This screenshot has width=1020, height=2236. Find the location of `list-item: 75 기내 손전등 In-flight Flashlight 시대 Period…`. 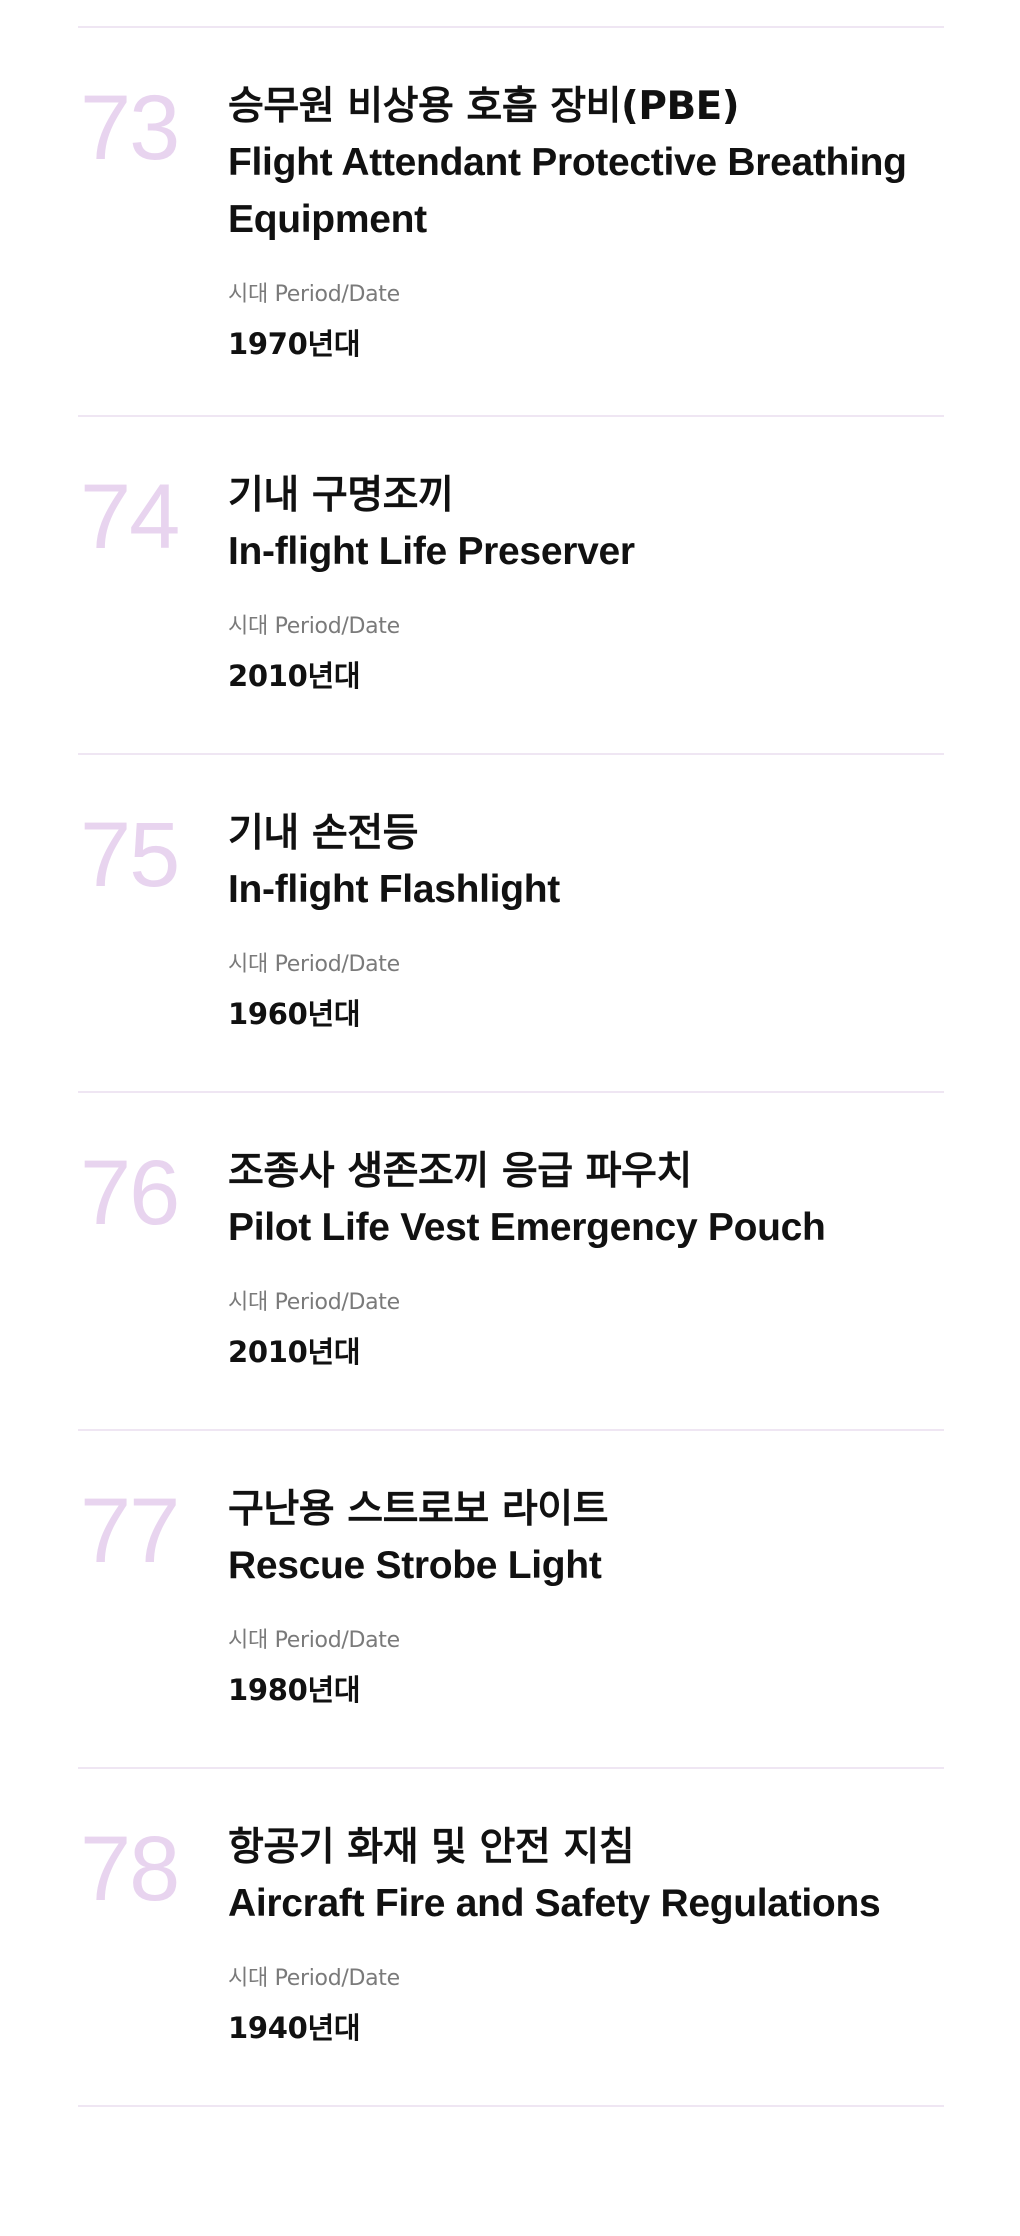

list-item: 75 기내 손전등 In-flight Flashlight 시대 Period… is located at coordinates (511, 923).